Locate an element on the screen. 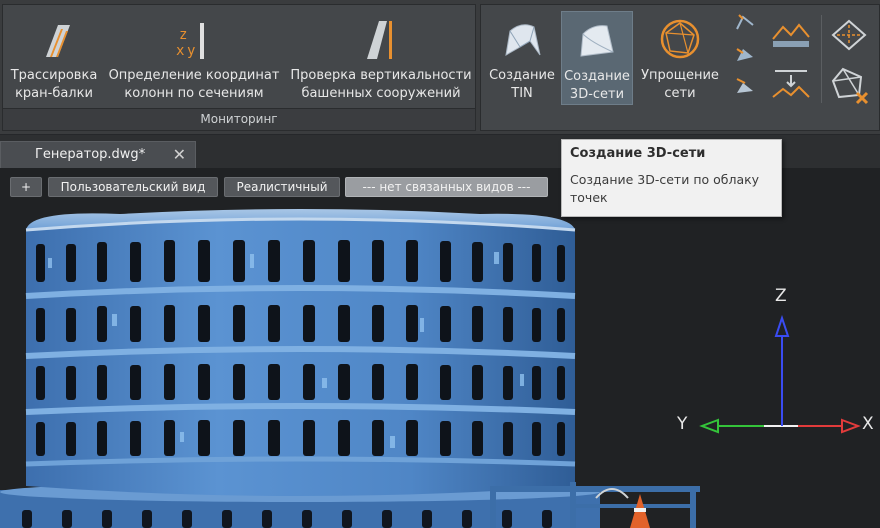 The width and height of the screenshot is (880, 528). simplify-mesh-button: Упрощение сети is located at coordinates (680, 57).